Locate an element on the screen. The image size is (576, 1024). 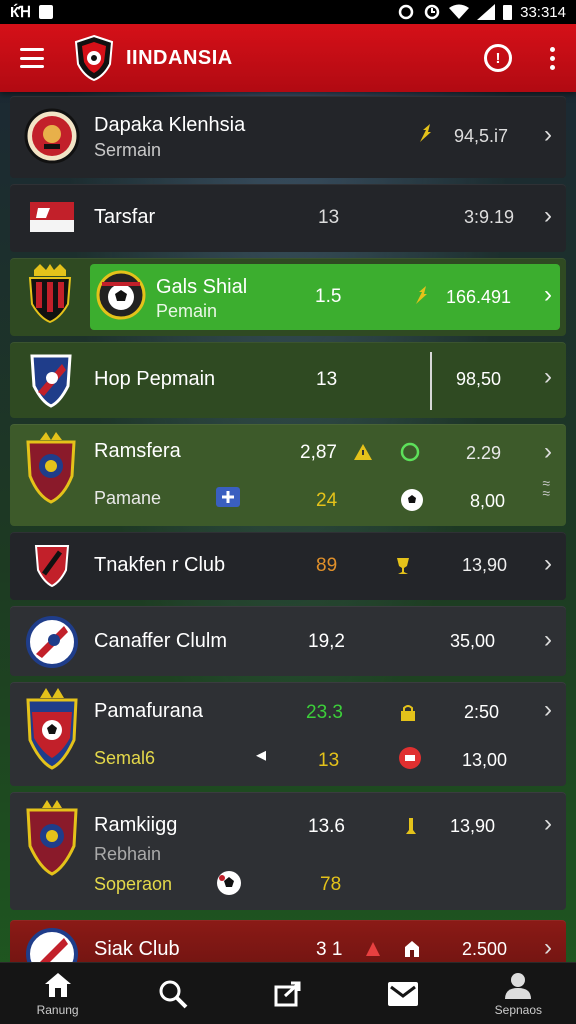
nav-profile-label: Sepnaos is located at coordinates (518, 1009).